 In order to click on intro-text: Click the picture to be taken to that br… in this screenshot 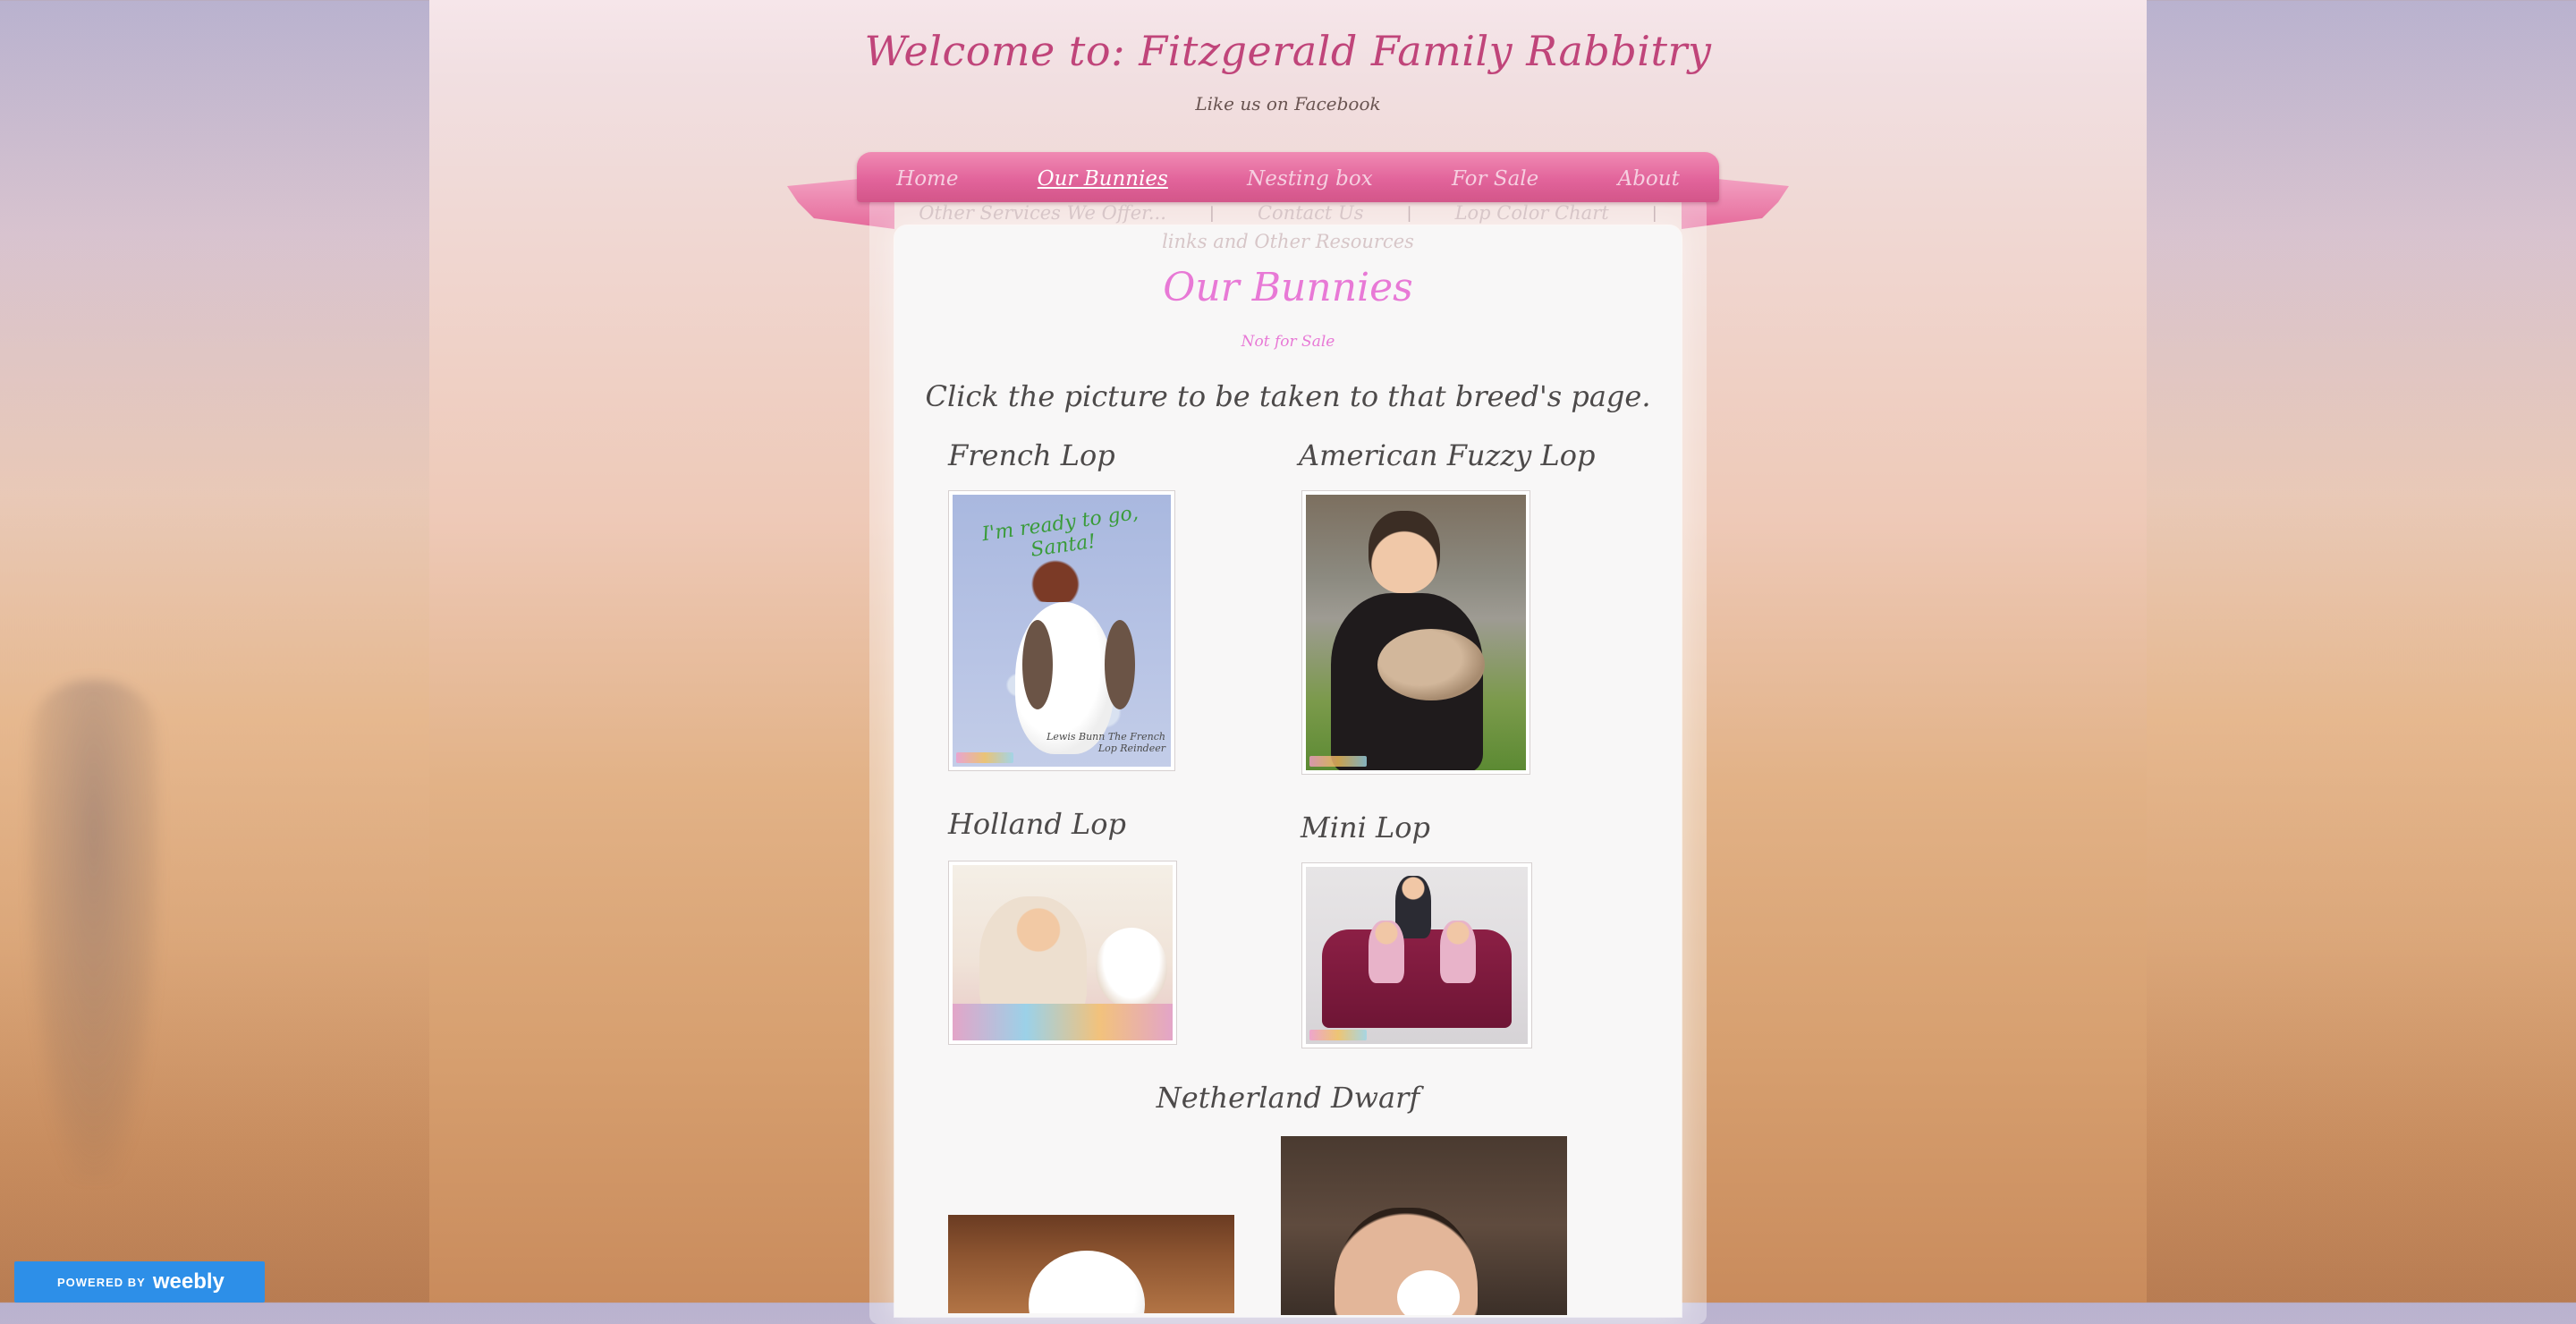, I will do `click(1288, 396)`.